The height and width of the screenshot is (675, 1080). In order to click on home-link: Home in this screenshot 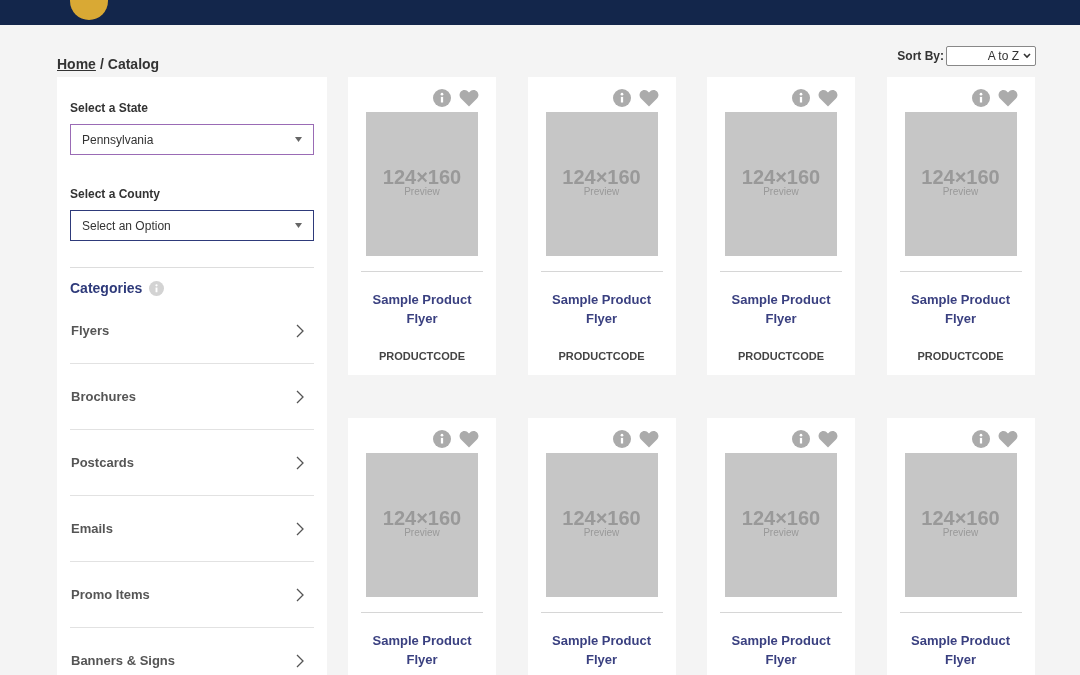, I will do `click(76, 64)`.